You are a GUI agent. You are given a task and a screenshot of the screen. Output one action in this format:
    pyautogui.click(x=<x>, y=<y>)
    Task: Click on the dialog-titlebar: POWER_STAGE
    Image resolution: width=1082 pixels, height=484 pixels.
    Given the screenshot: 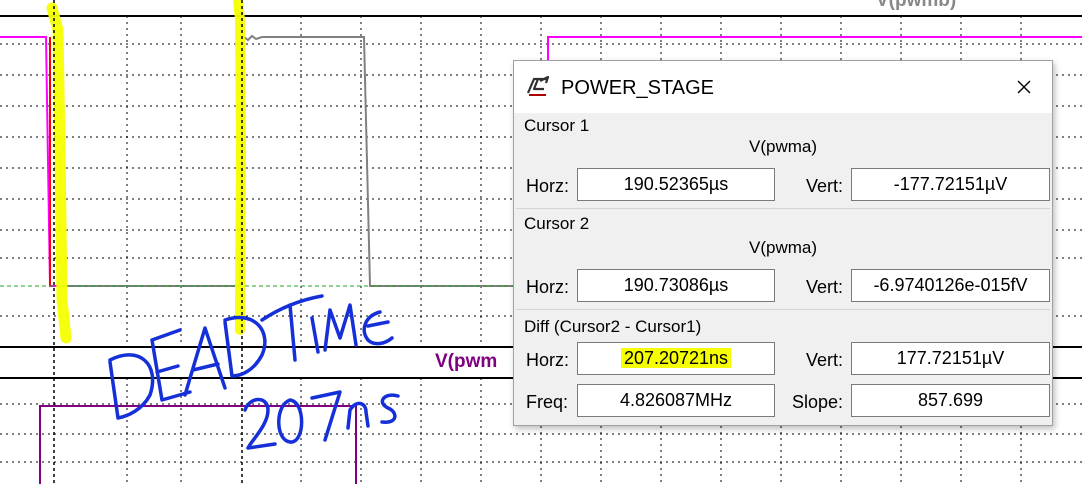 What is the action you would take?
    pyautogui.click(x=783, y=87)
    